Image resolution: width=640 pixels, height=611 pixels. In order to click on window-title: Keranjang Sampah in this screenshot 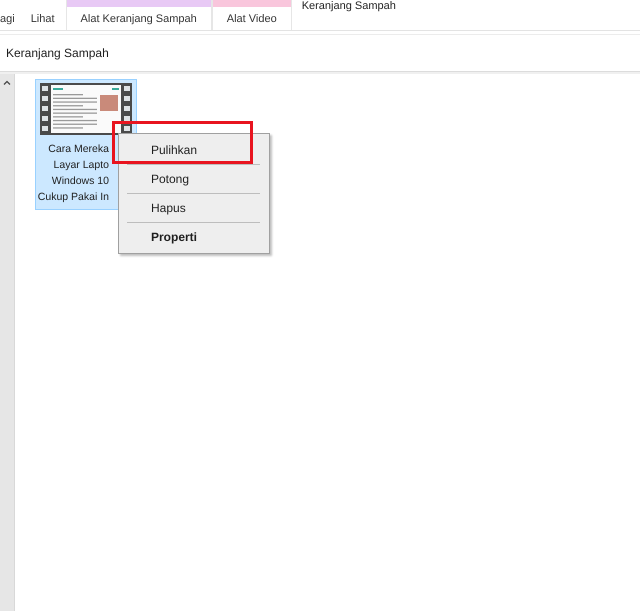, I will do `click(349, 6)`.